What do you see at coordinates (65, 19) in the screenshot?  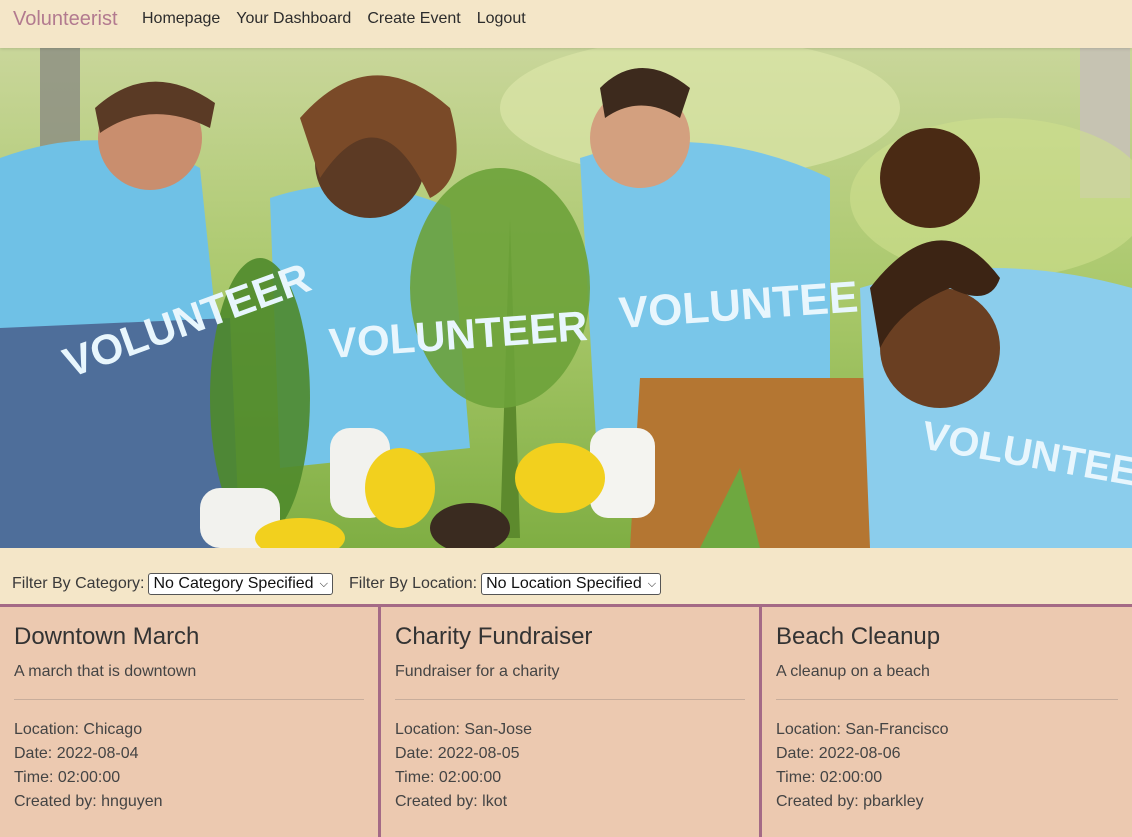 I see `brand-logo-link: Volunteerist` at bounding box center [65, 19].